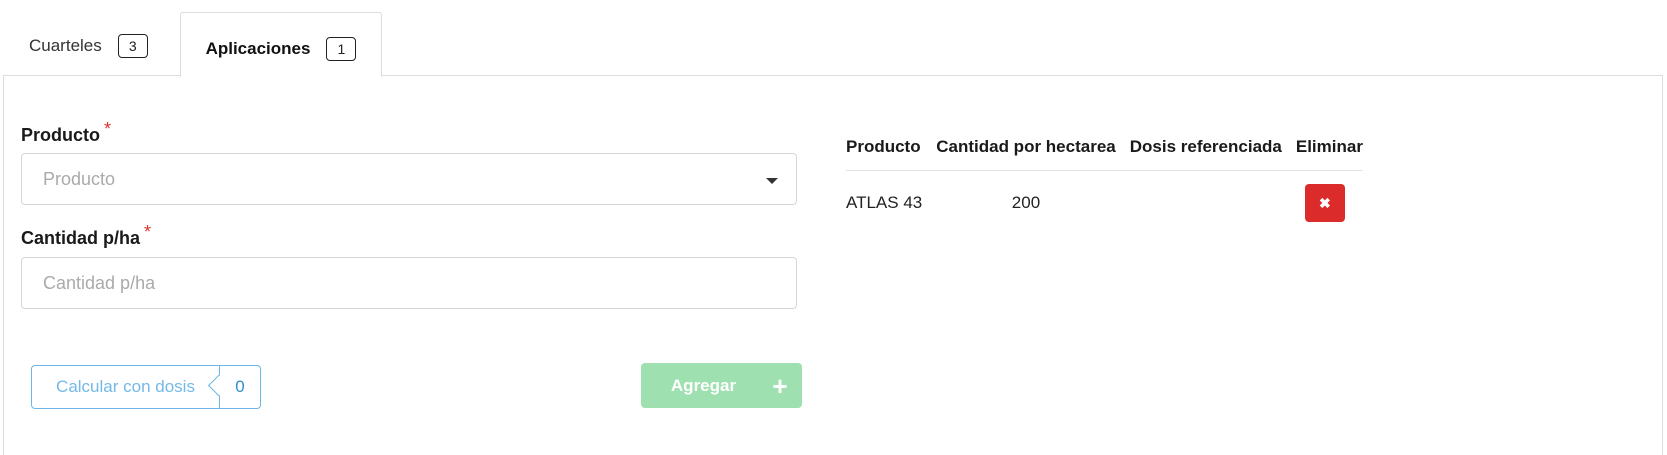 Image resolution: width=1667 pixels, height=455 pixels. I want to click on delete-button: ✖, so click(1324, 203).